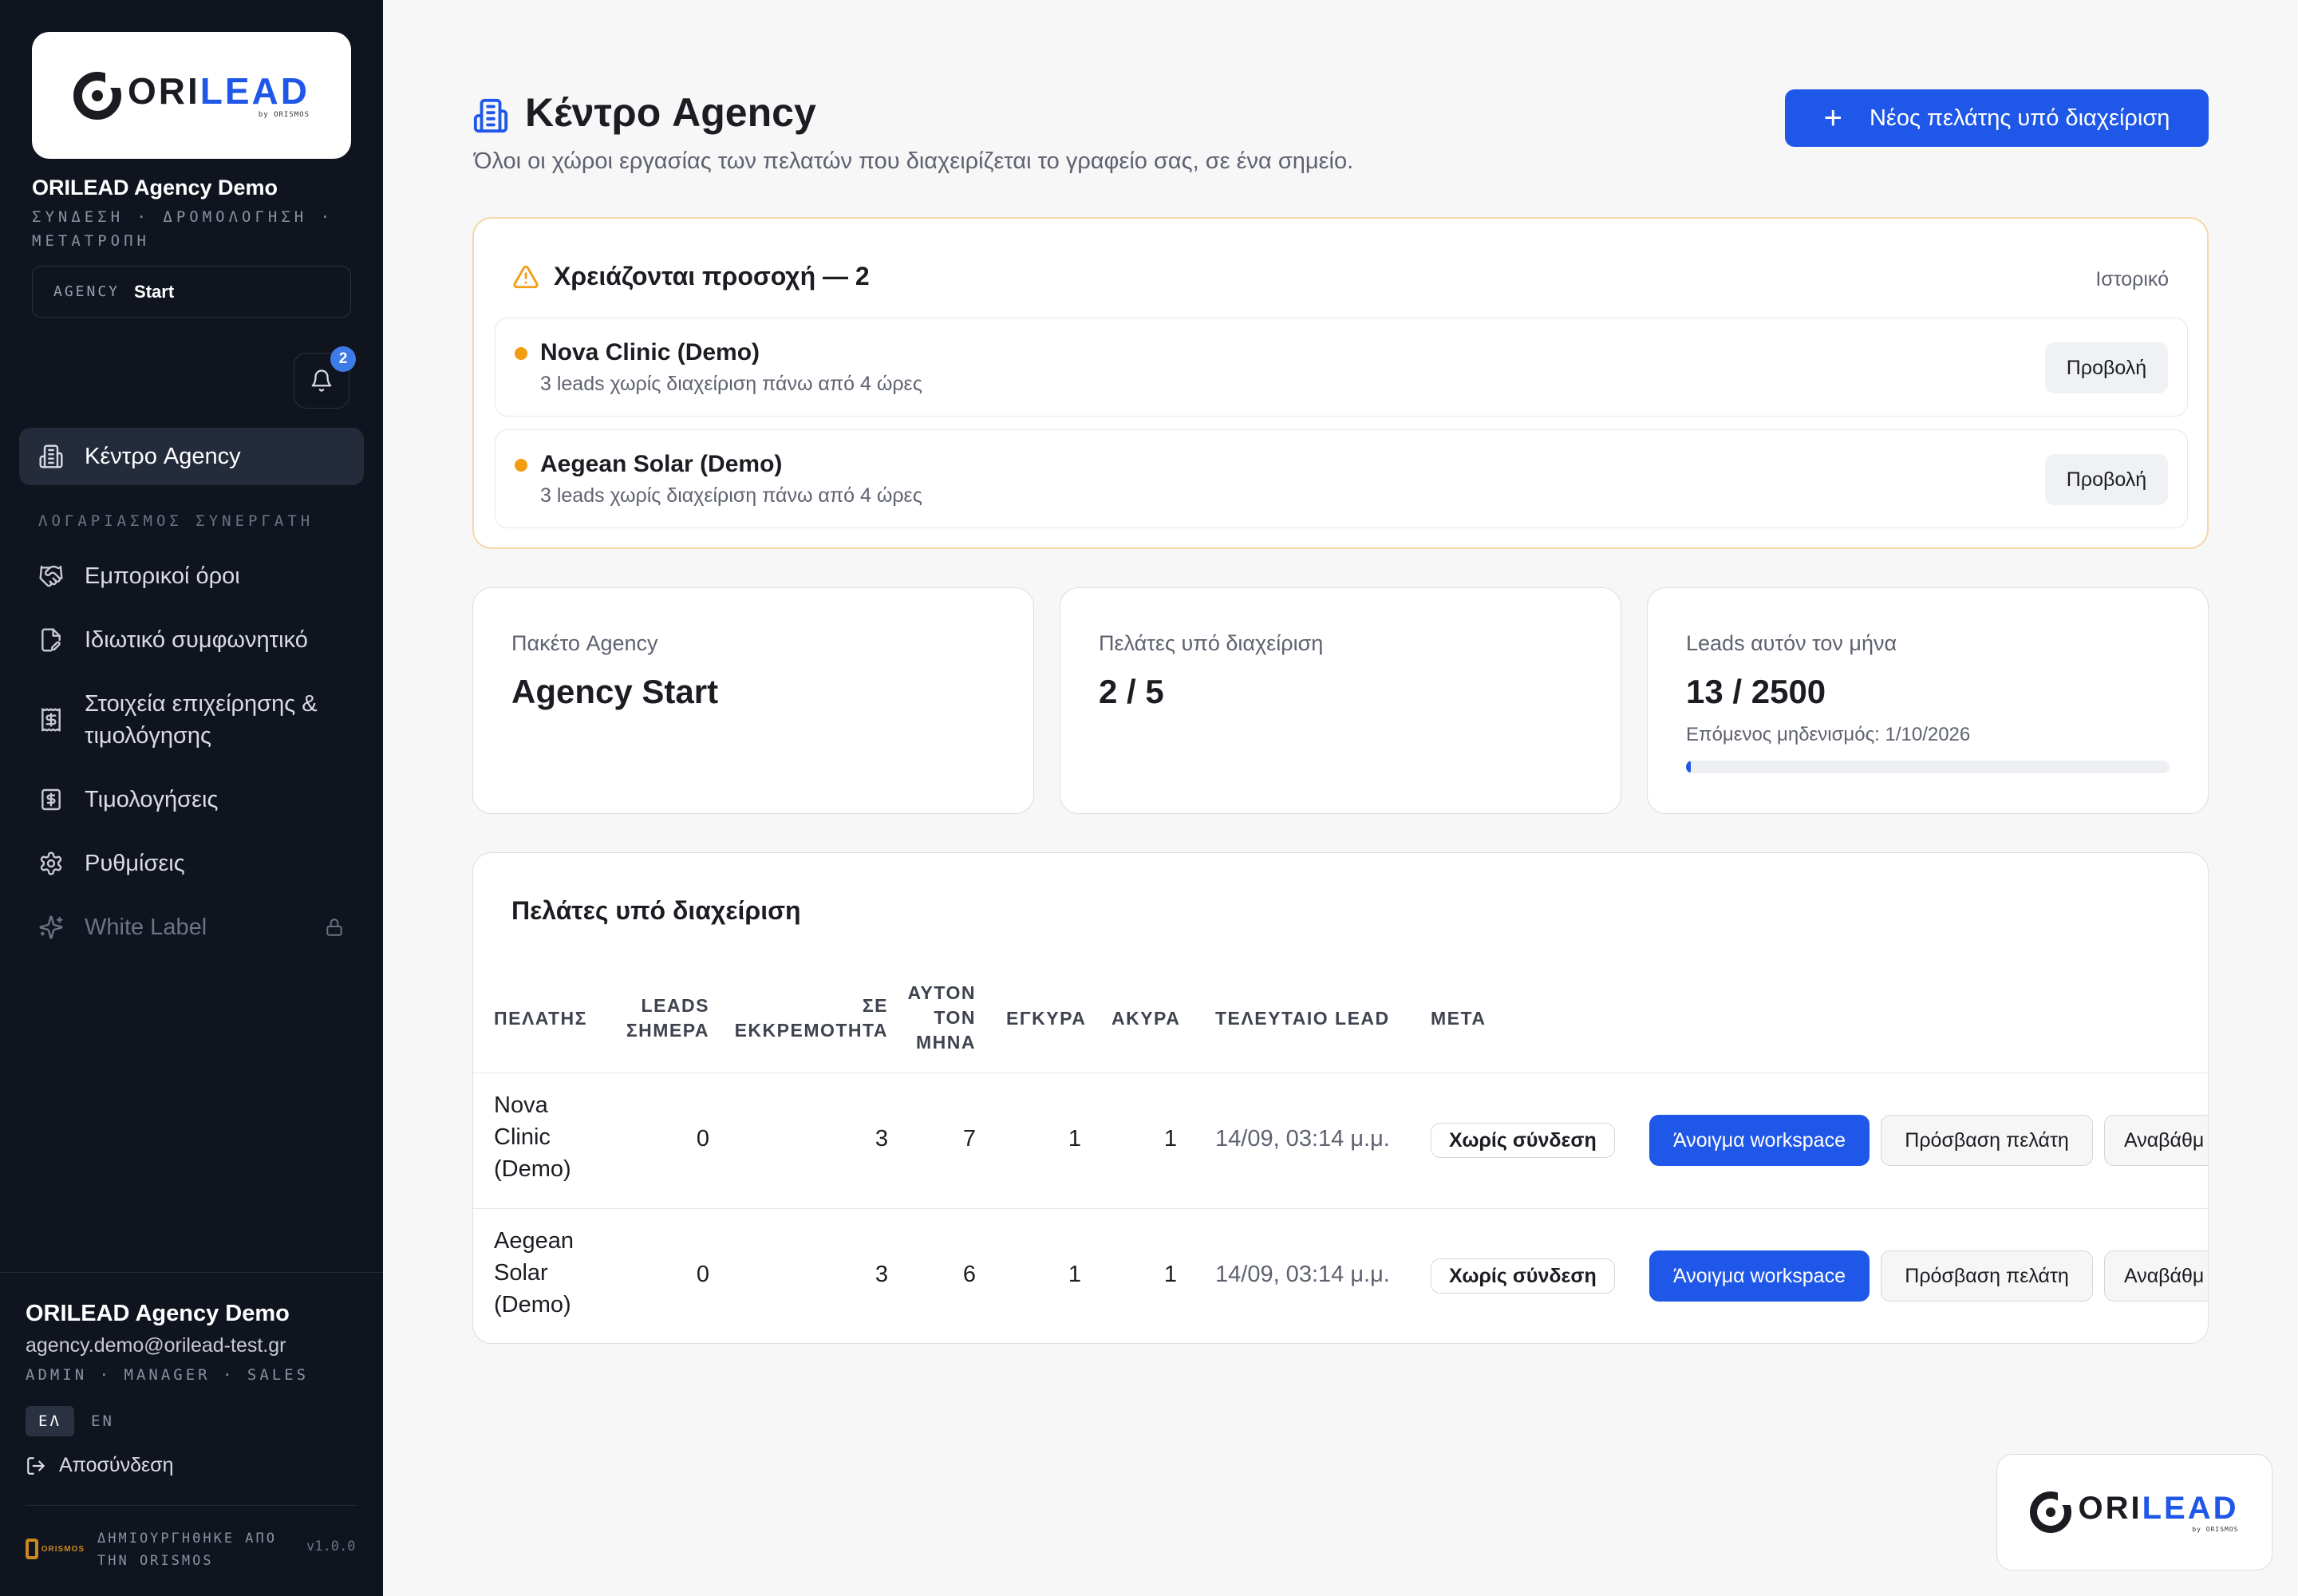 Image resolution: width=2298 pixels, height=1596 pixels. What do you see at coordinates (146, 927) in the screenshot?
I see `sidebar-item-label: White Label` at bounding box center [146, 927].